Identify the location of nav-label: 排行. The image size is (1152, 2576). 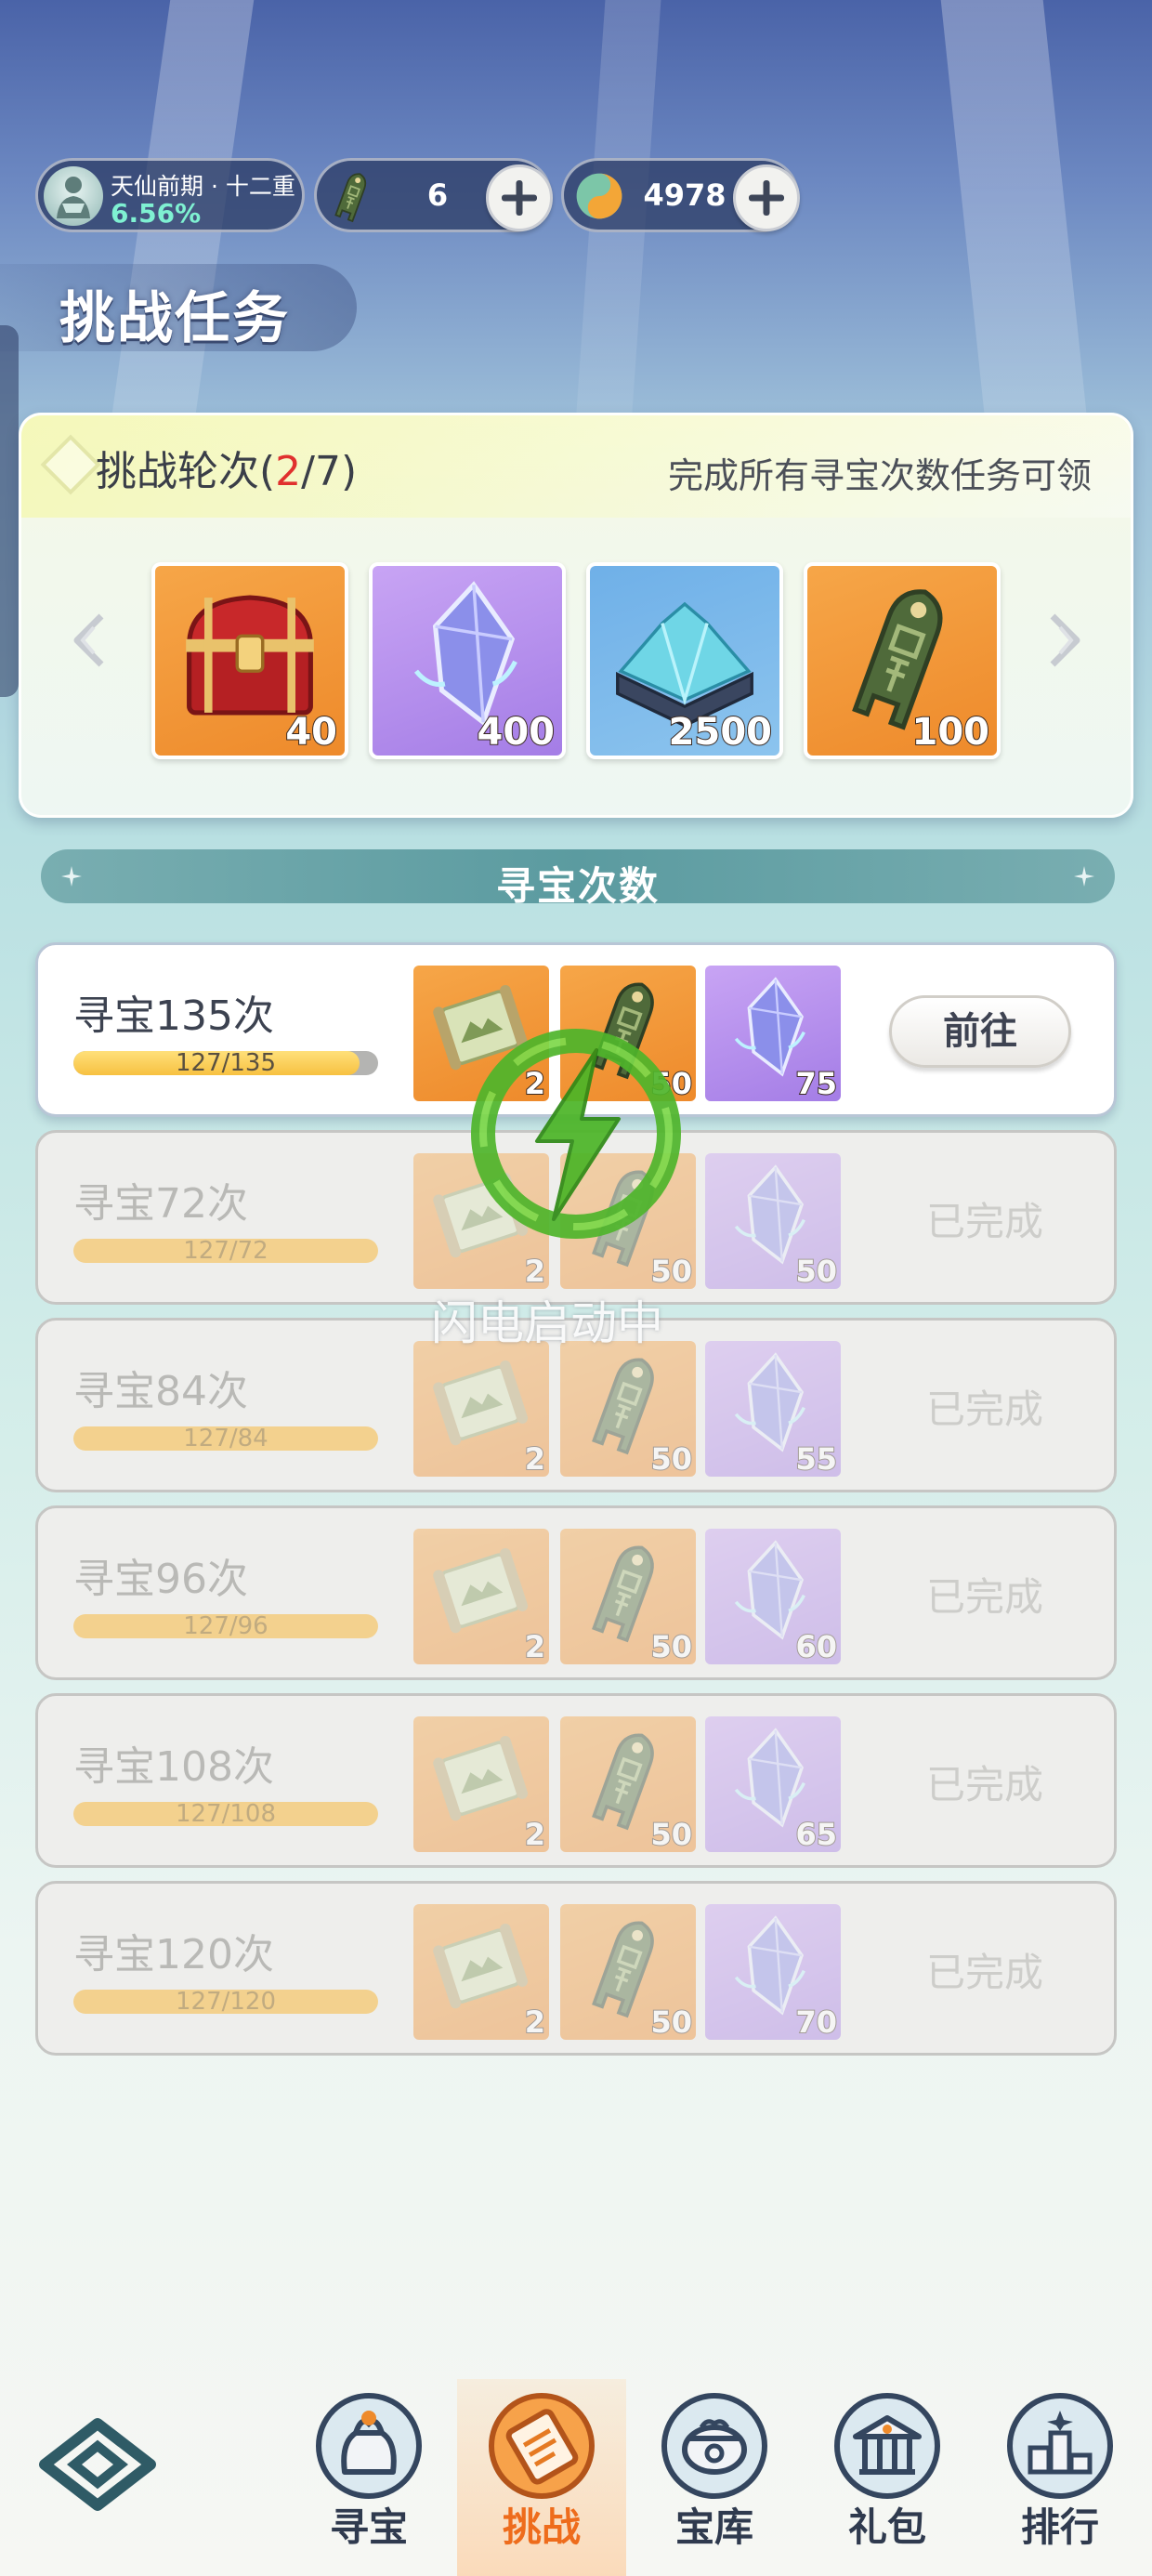
(1059, 2527).